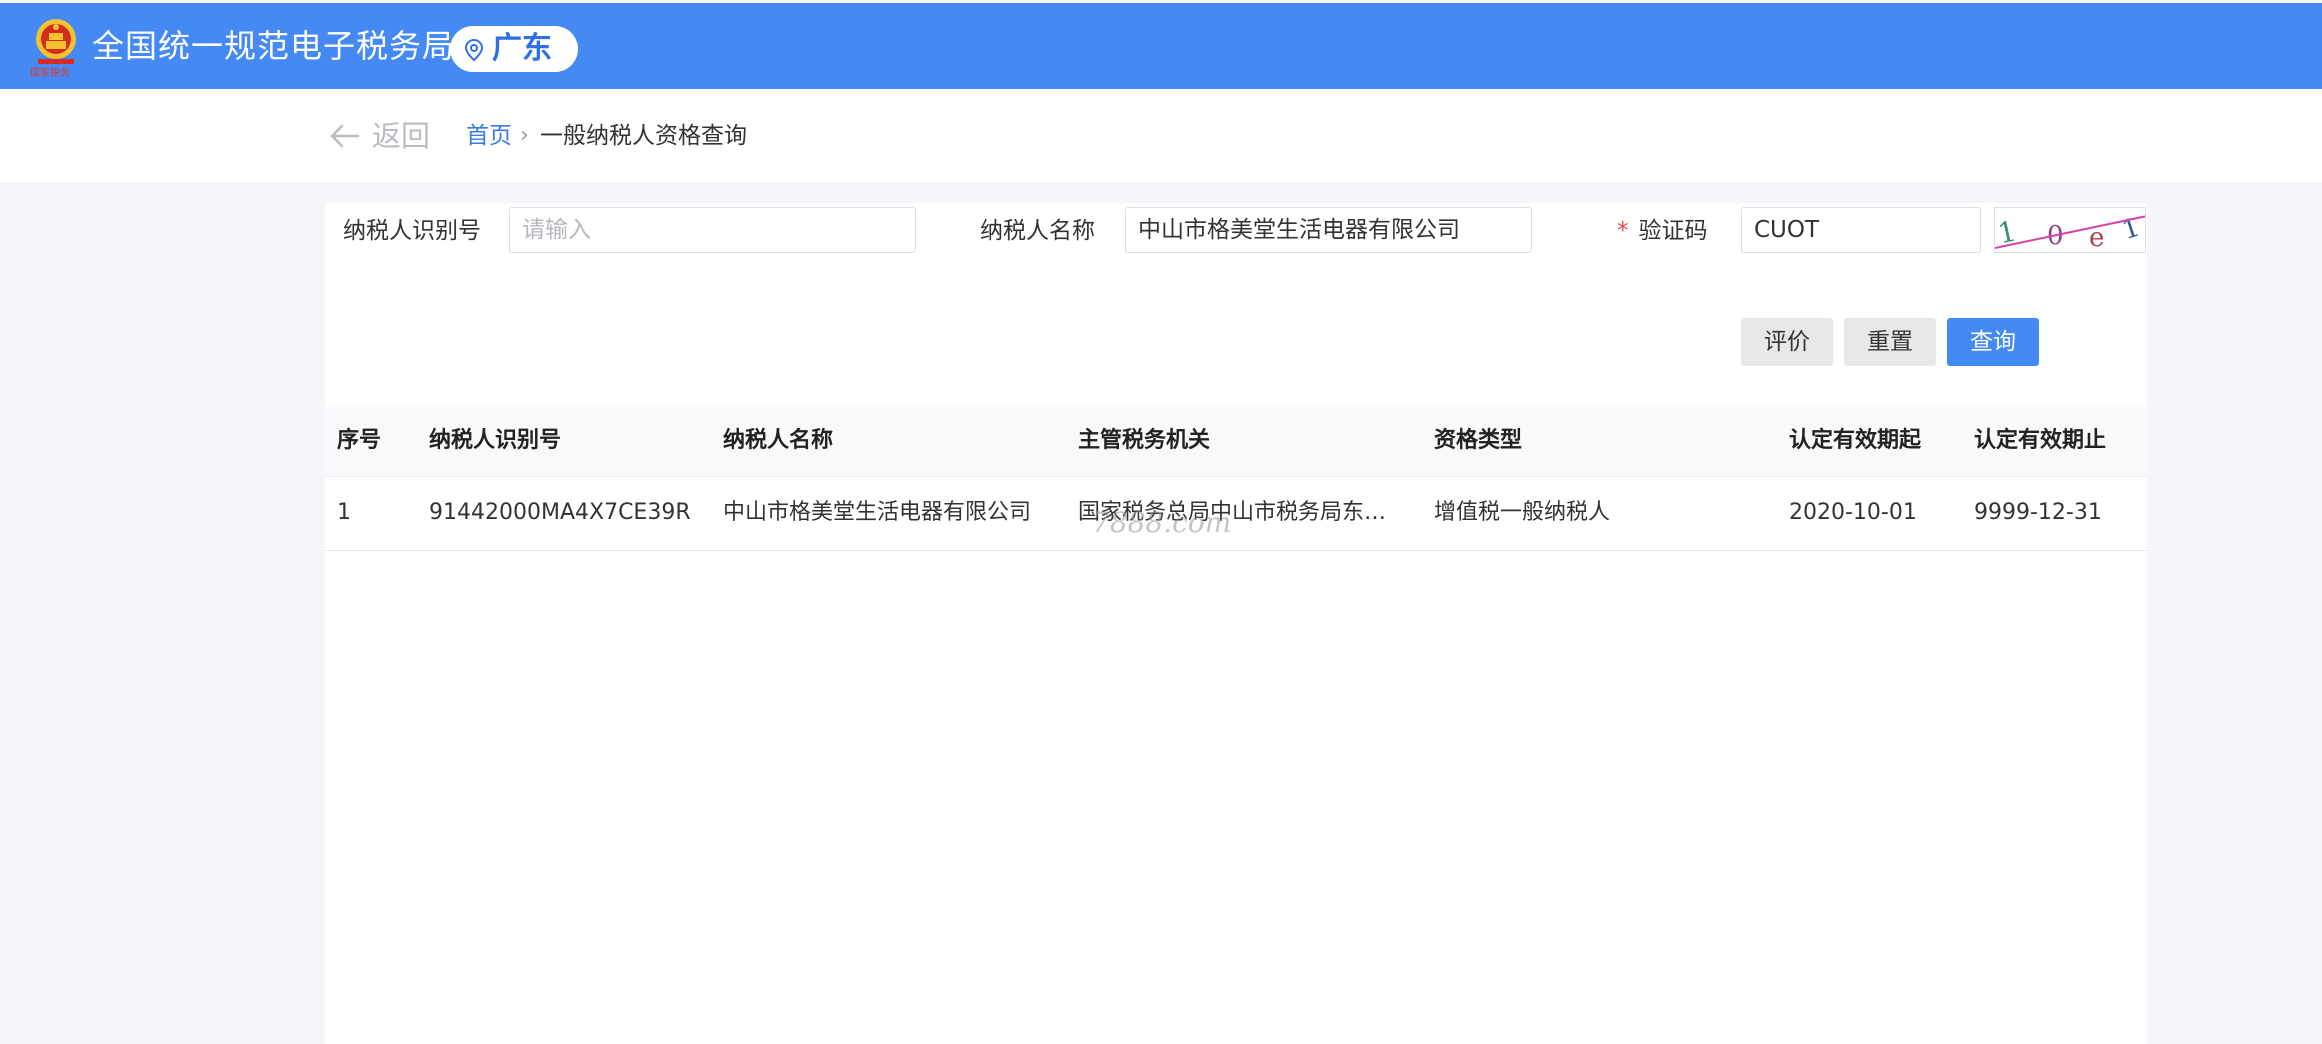 This screenshot has height=1044, width=2322. I want to click on table-cell: 2020-10-01, so click(1853, 512).